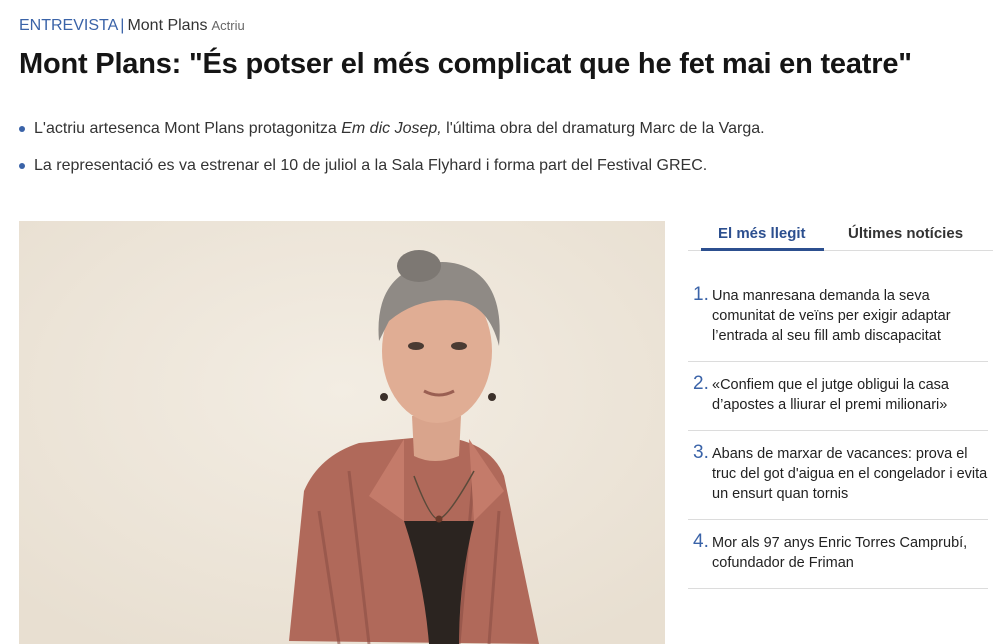 This screenshot has width=993, height=644. Describe the element at coordinates (840, 236) in the screenshot. I see `sidebar-tabs: El més llegit Últimes notícies` at that location.